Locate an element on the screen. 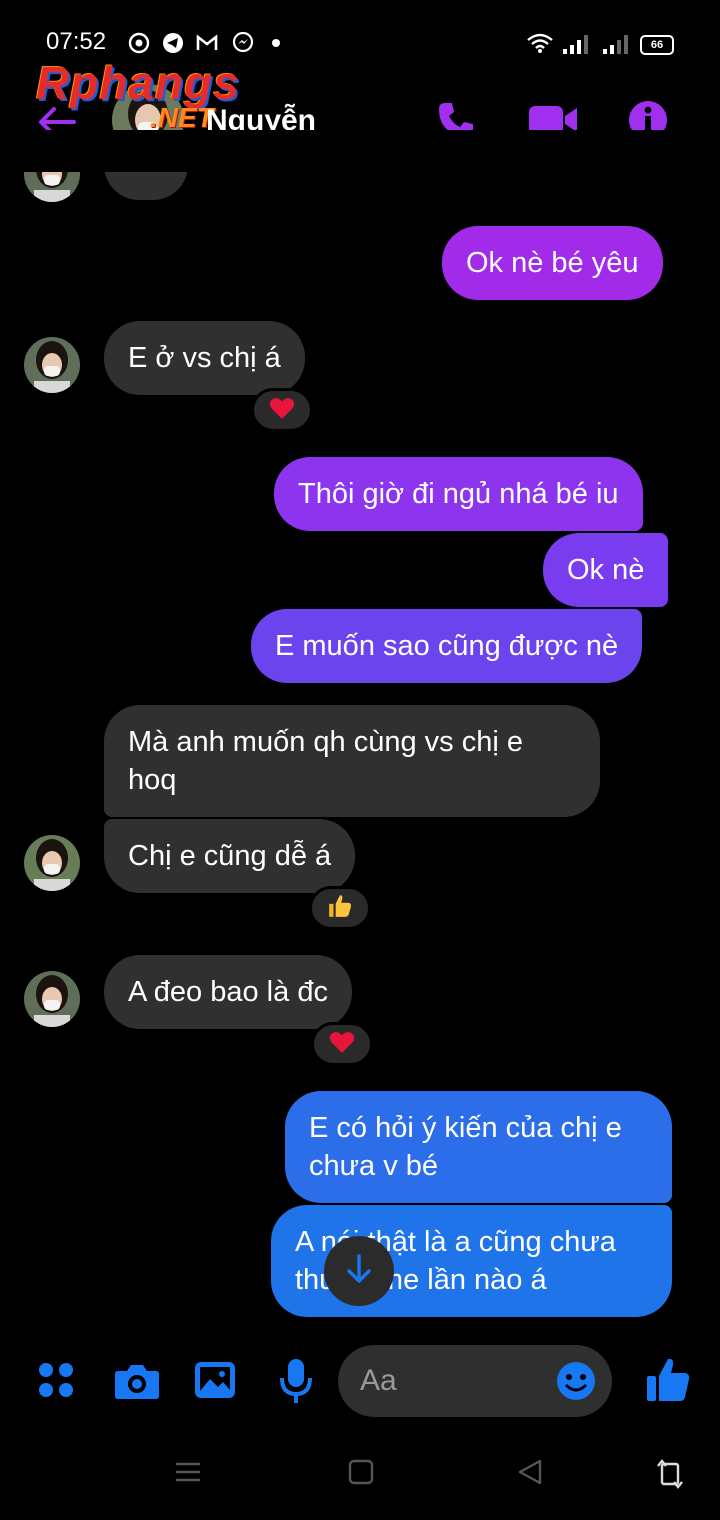 The image size is (720, 1520). arrow-down-icon is located at coordinates (359, 1271).